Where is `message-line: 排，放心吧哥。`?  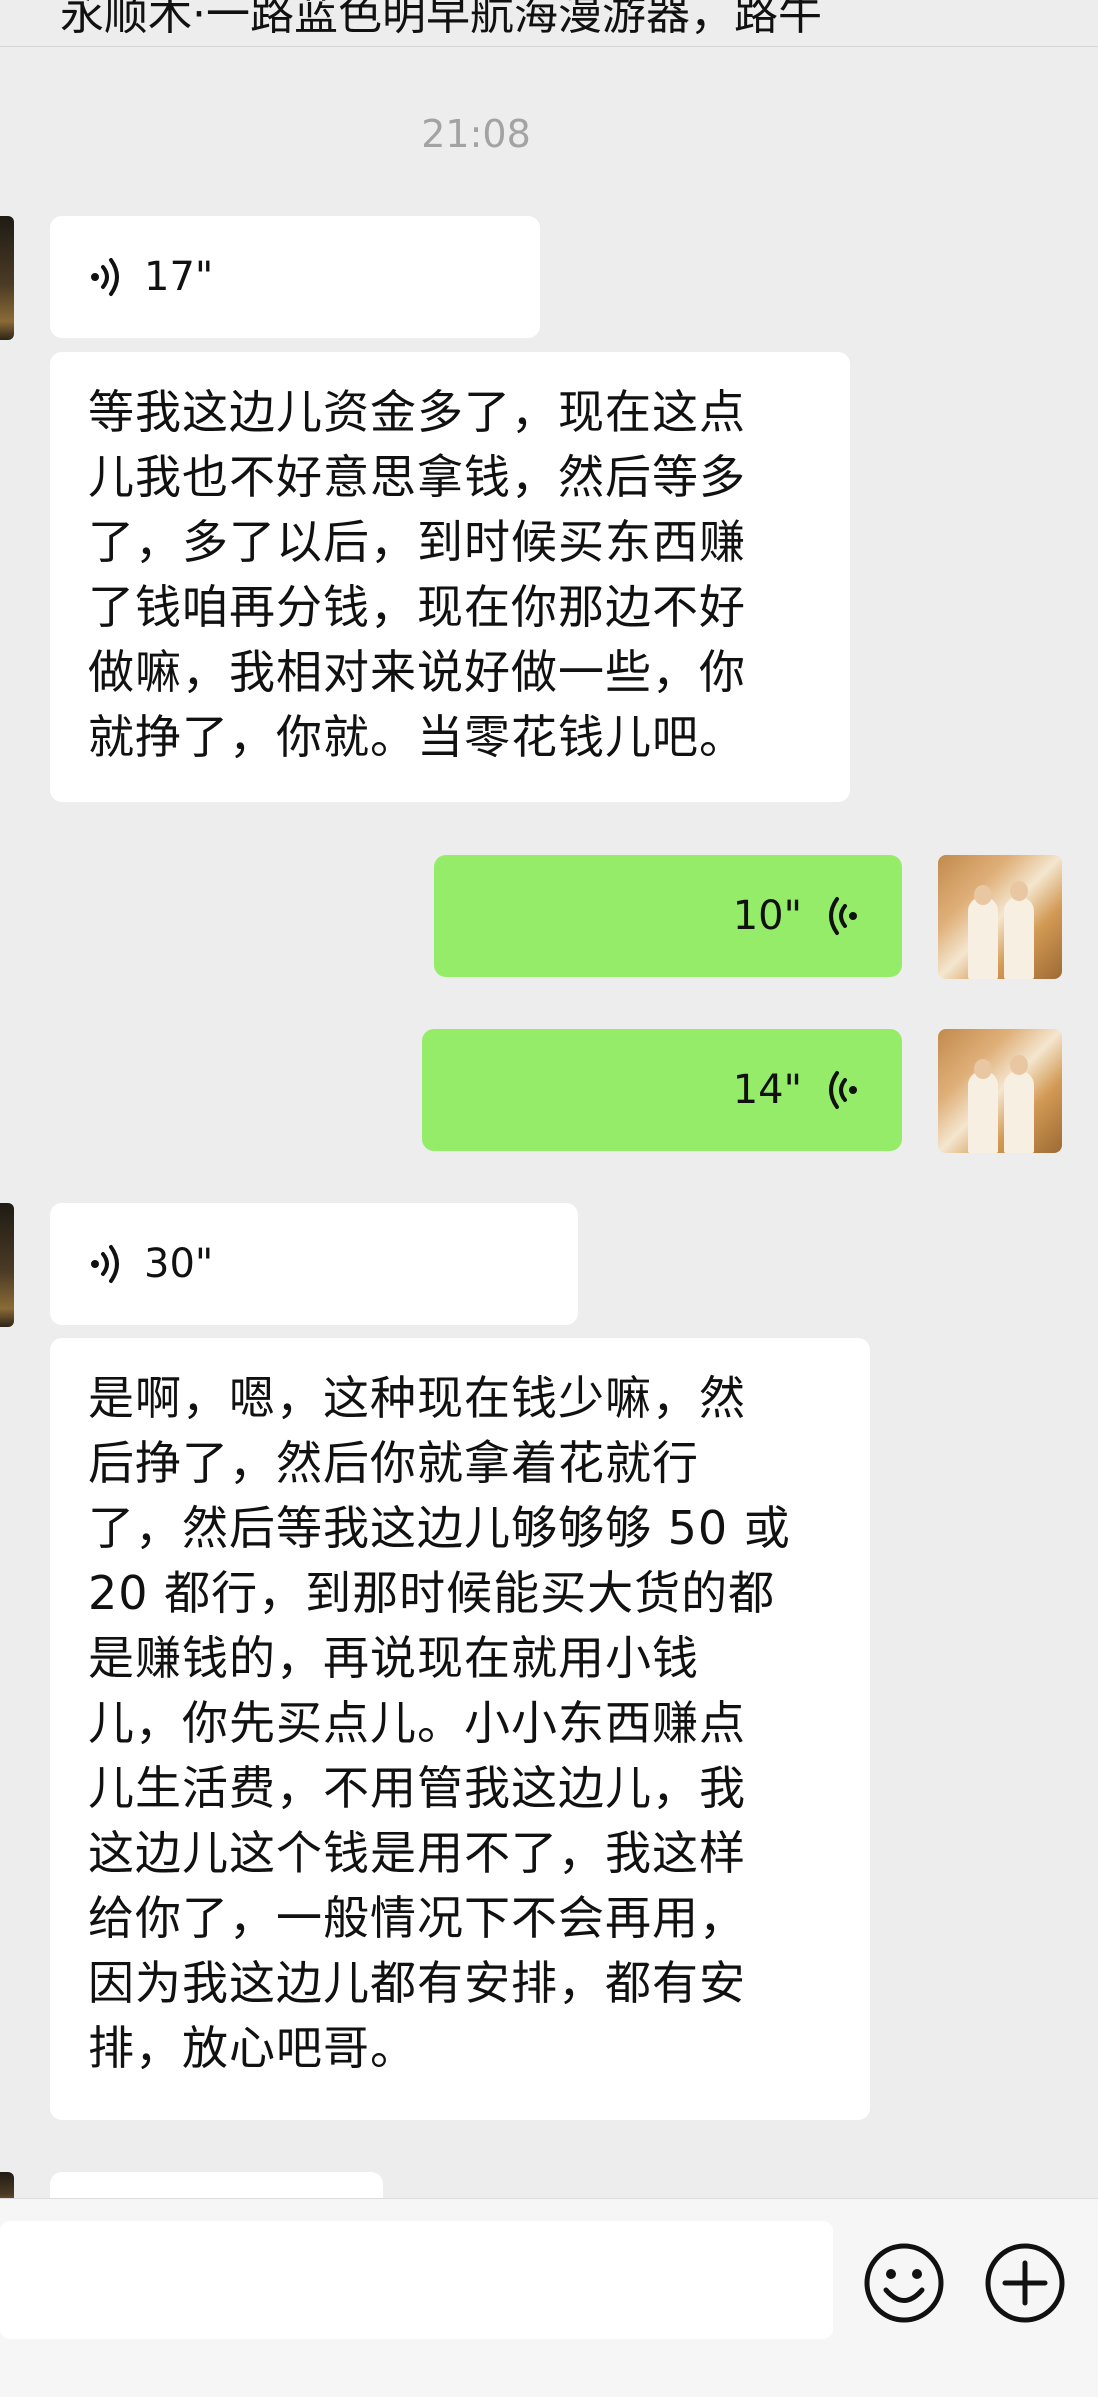 message-line: 排，放心吧哥。 is located at coordinates (252, 2048).